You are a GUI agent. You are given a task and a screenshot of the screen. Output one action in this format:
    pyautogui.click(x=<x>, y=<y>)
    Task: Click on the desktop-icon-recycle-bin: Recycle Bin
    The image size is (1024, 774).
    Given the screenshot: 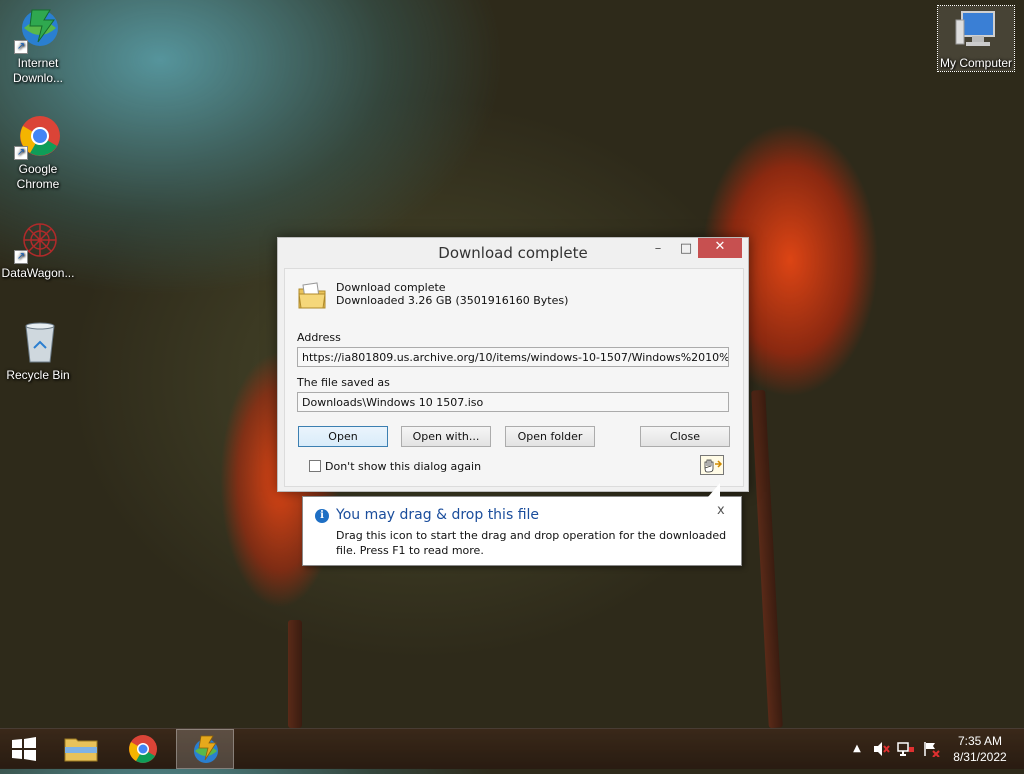 What is the action you would take?
    pyautogui.click(x=38, y=350)
    